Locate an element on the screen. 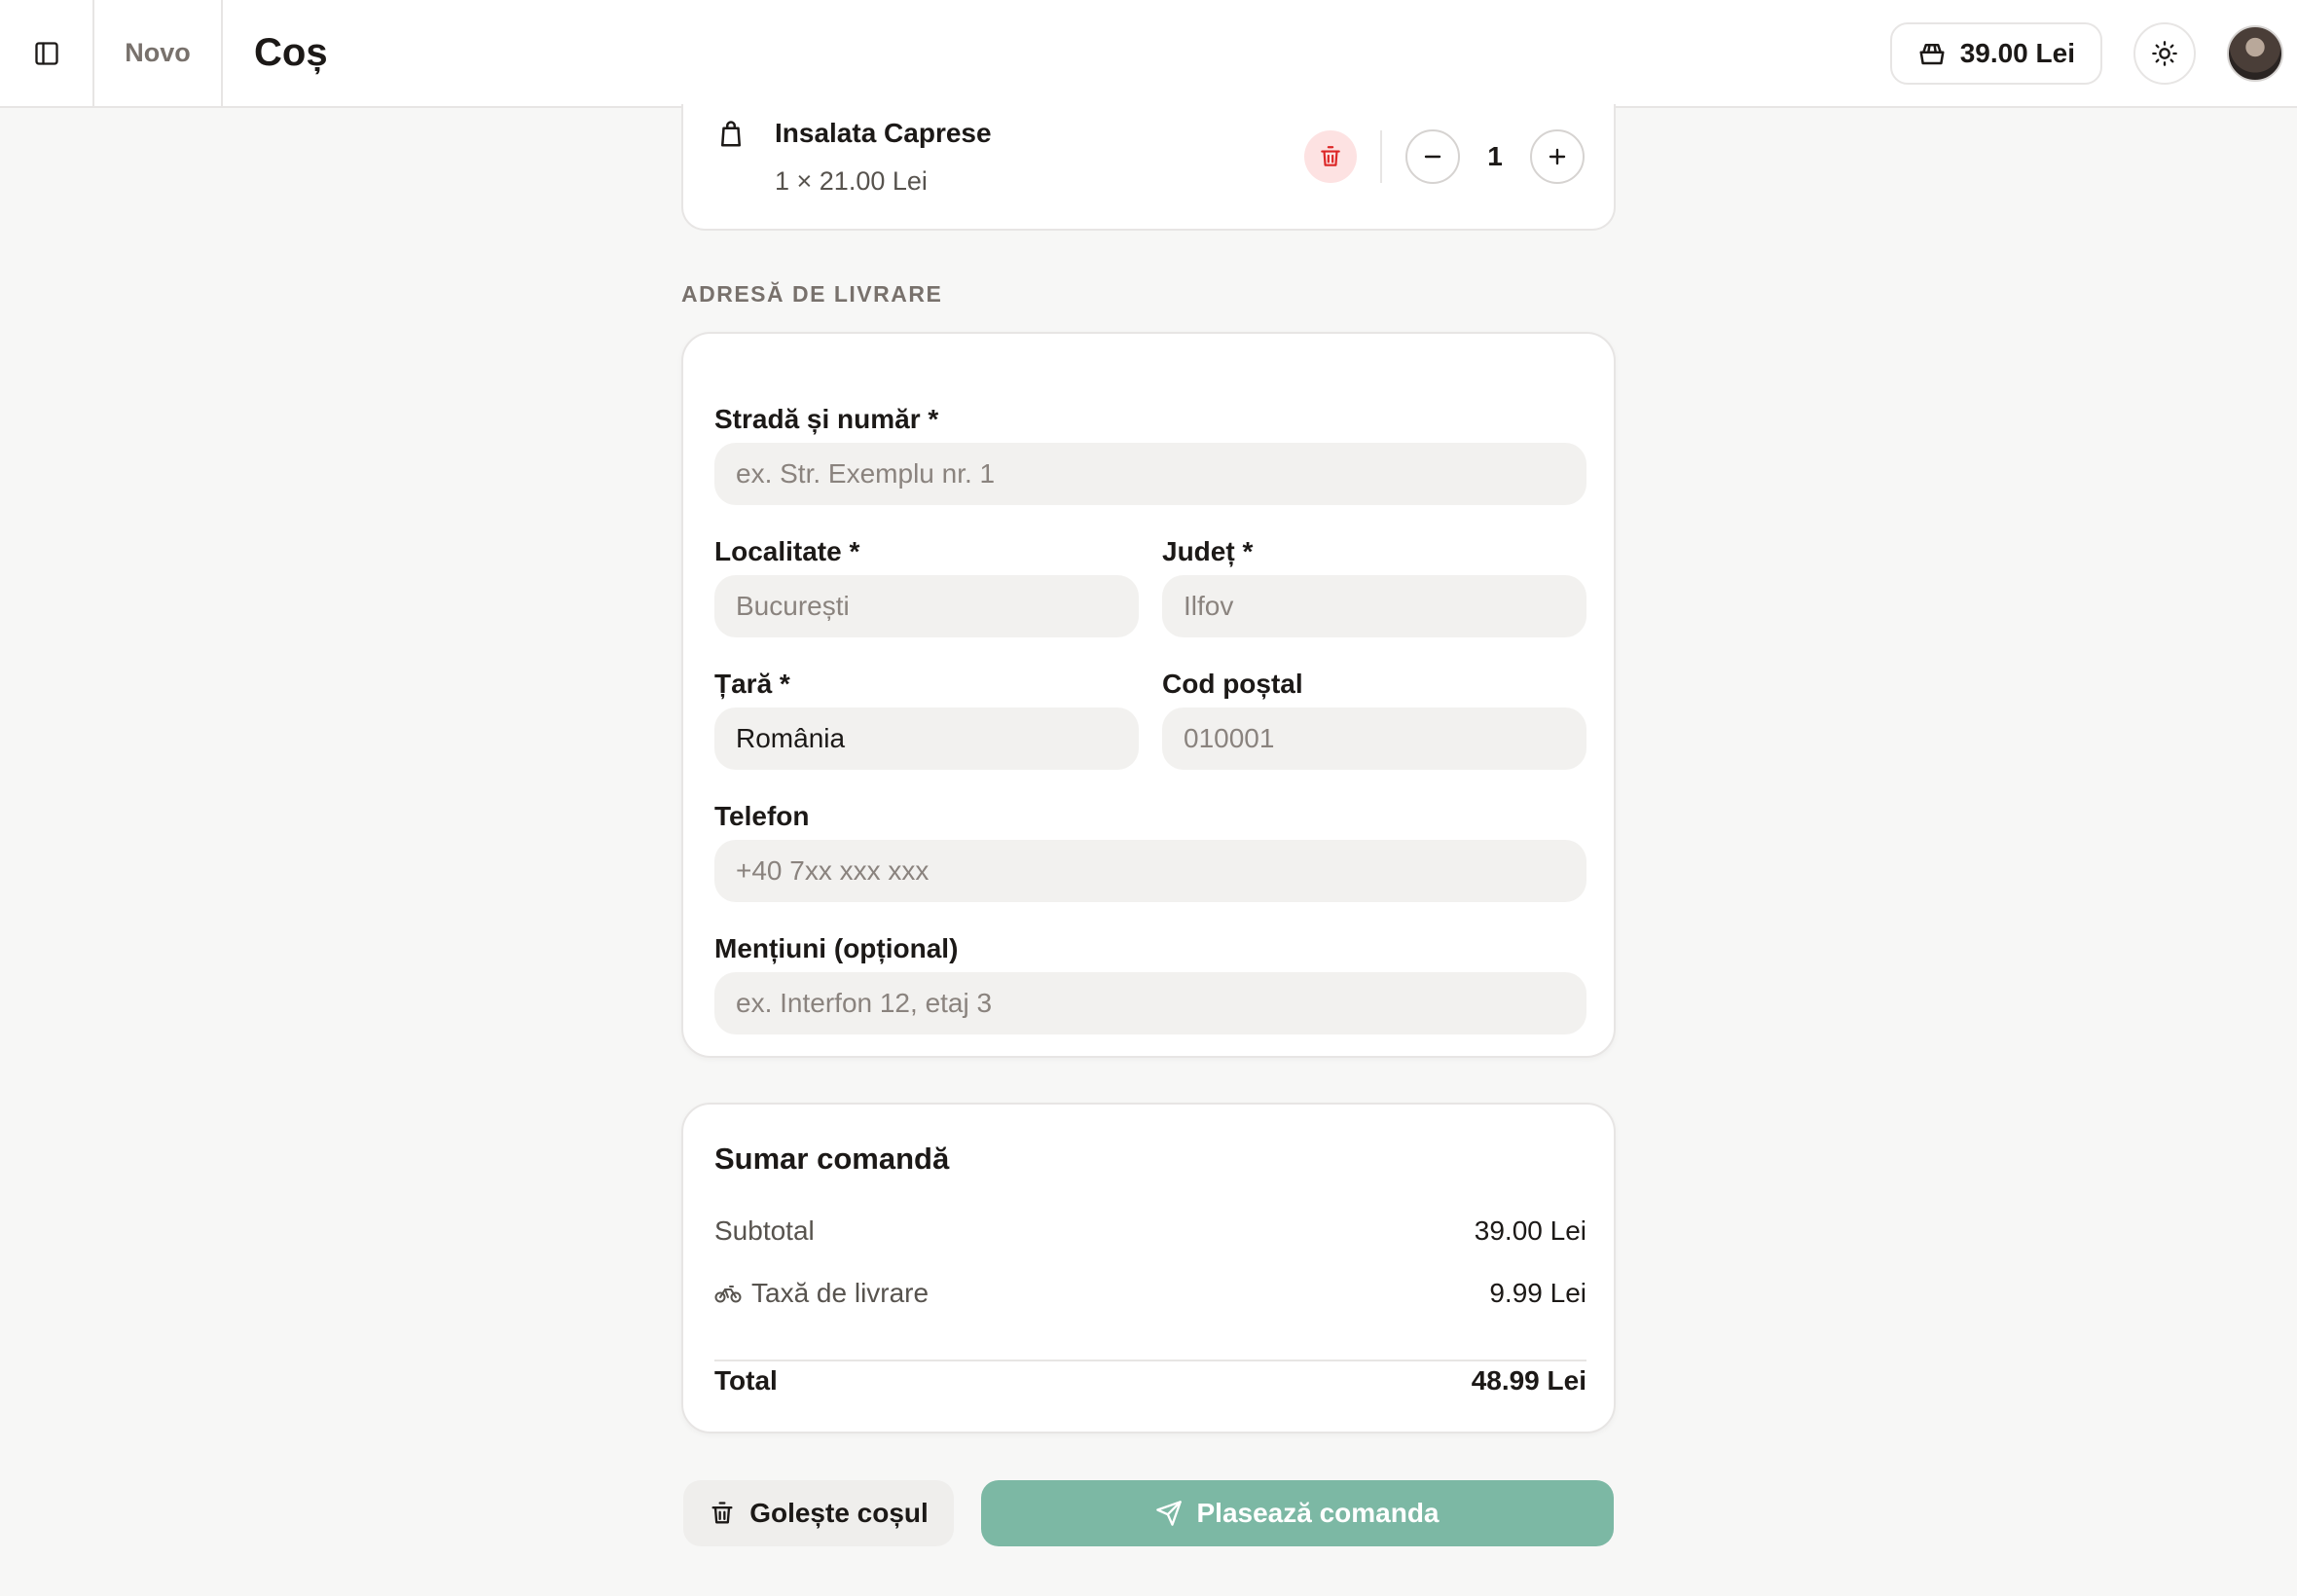  remove-item-button is located at coordinates (1330, 156).